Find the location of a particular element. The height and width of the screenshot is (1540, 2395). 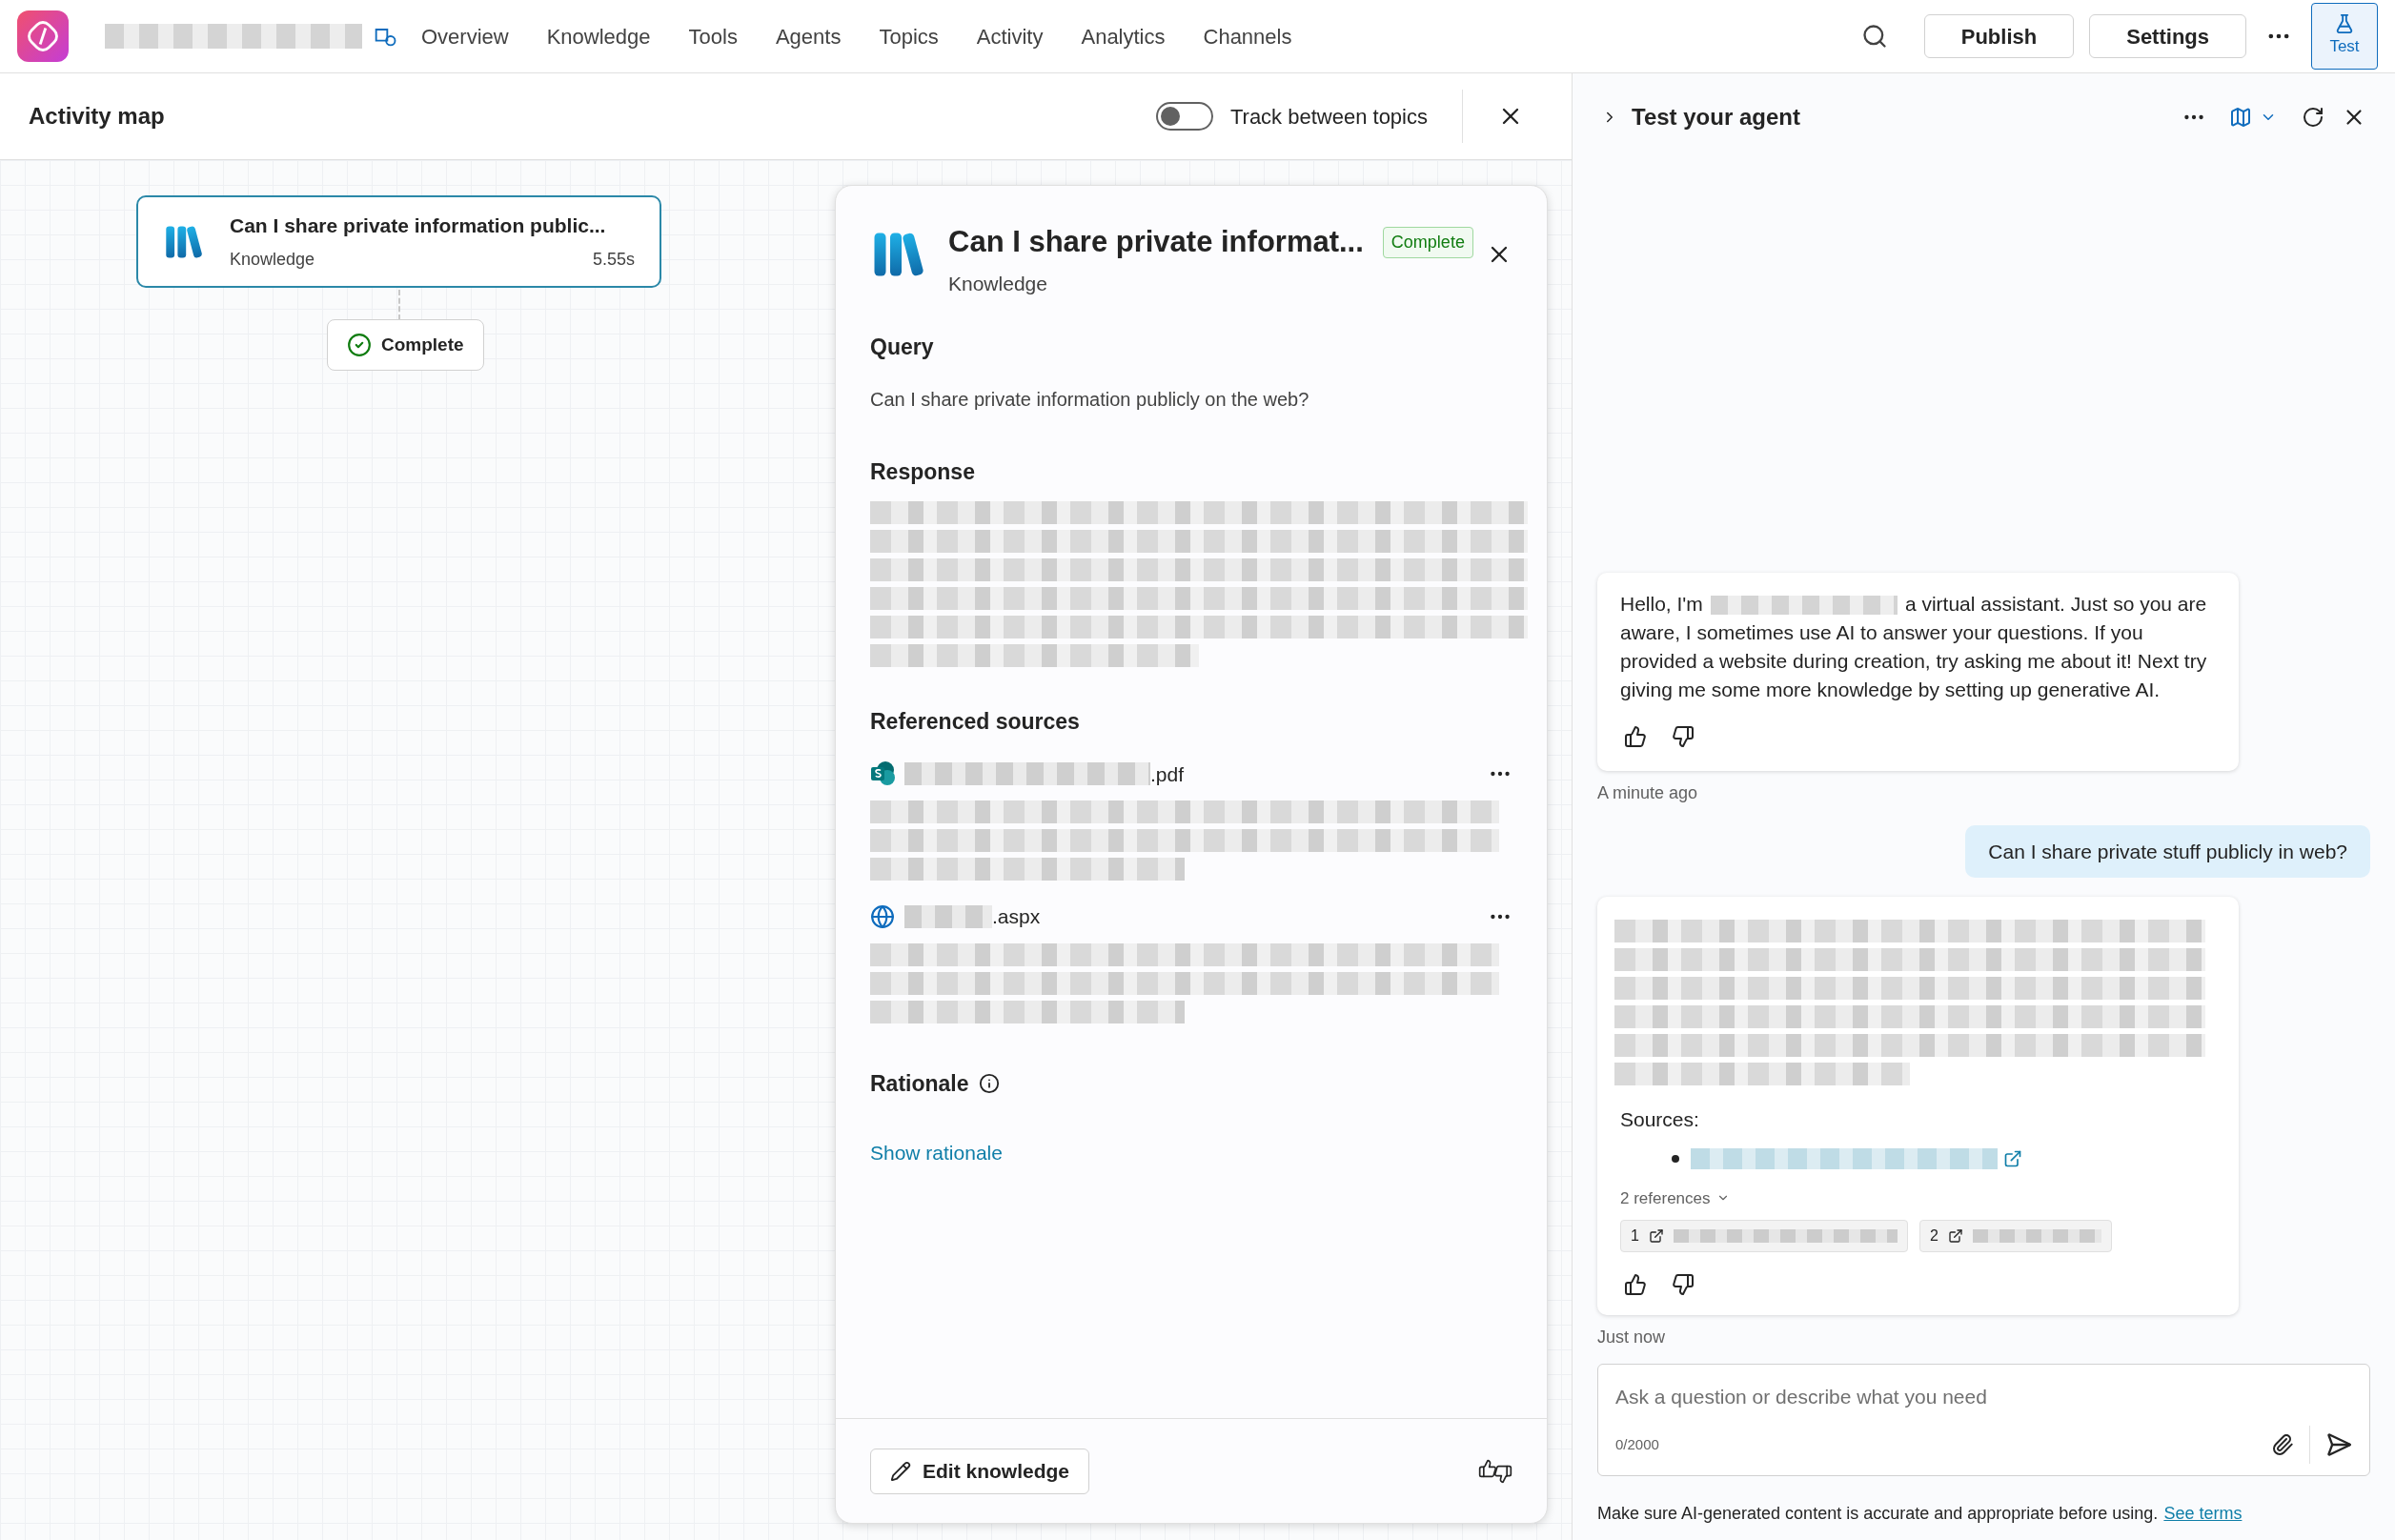

node-duration: 5.55s is located at coordinates (613, 259).